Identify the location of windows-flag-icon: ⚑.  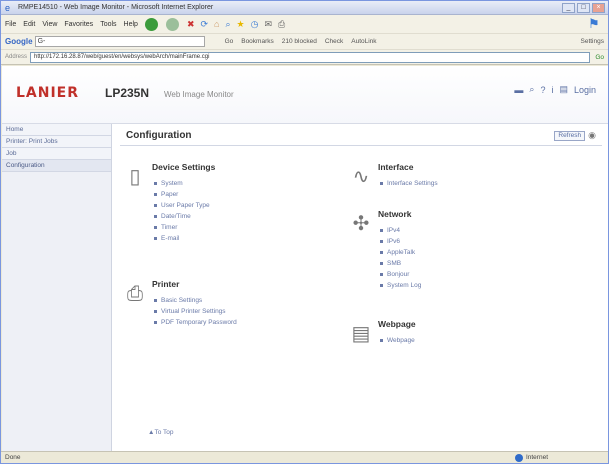
(594, 23).